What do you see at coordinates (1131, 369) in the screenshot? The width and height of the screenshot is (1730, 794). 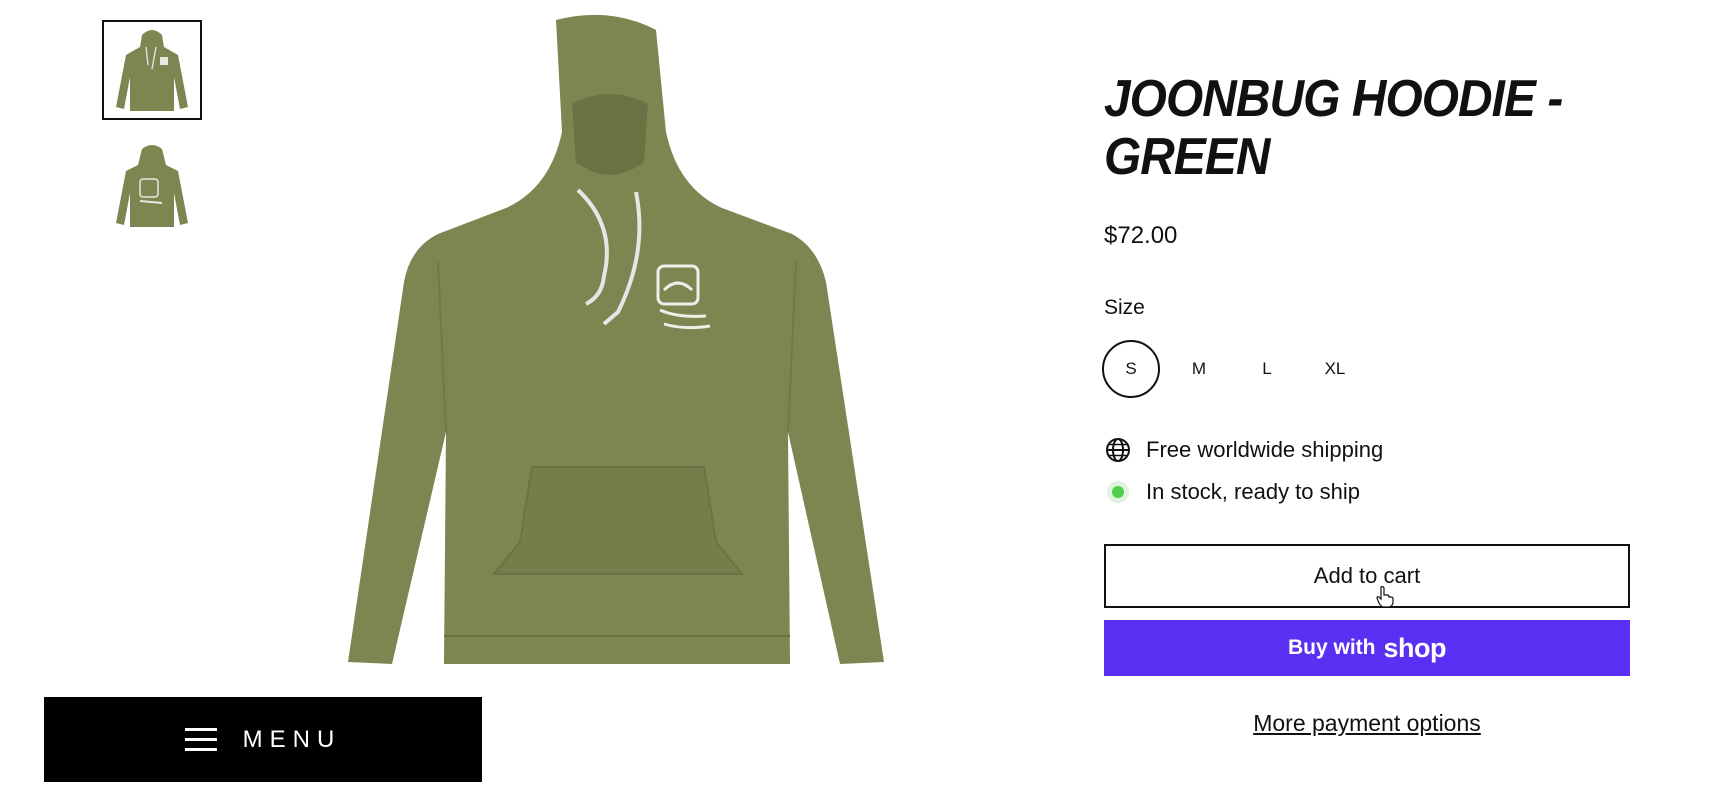 I see `size-option-s: S` at bounding box center [1131, 369].